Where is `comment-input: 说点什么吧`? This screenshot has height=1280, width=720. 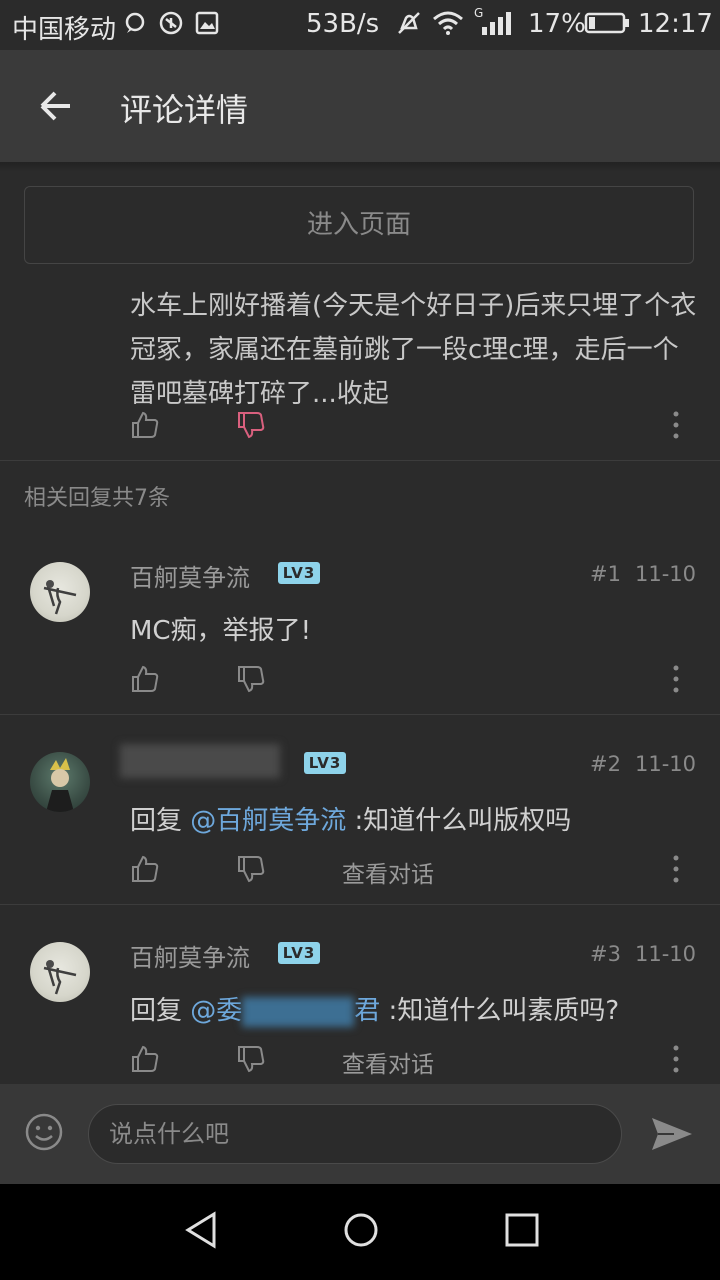 comment-input: 说点什么吧 is located at coordinates (355, 1134).